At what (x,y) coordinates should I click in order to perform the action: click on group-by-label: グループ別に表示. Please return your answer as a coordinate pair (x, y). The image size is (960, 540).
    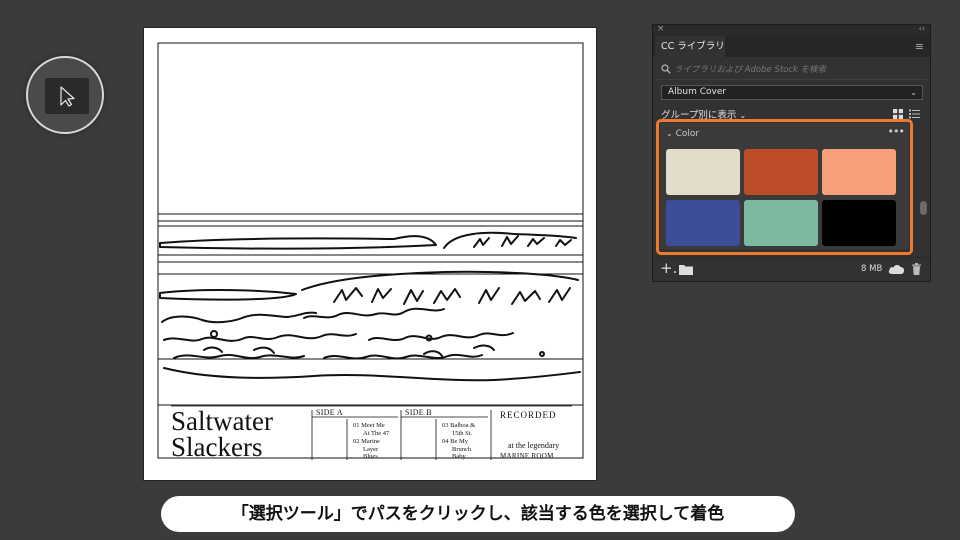
    Looking at the image, I should click on (699, 115).